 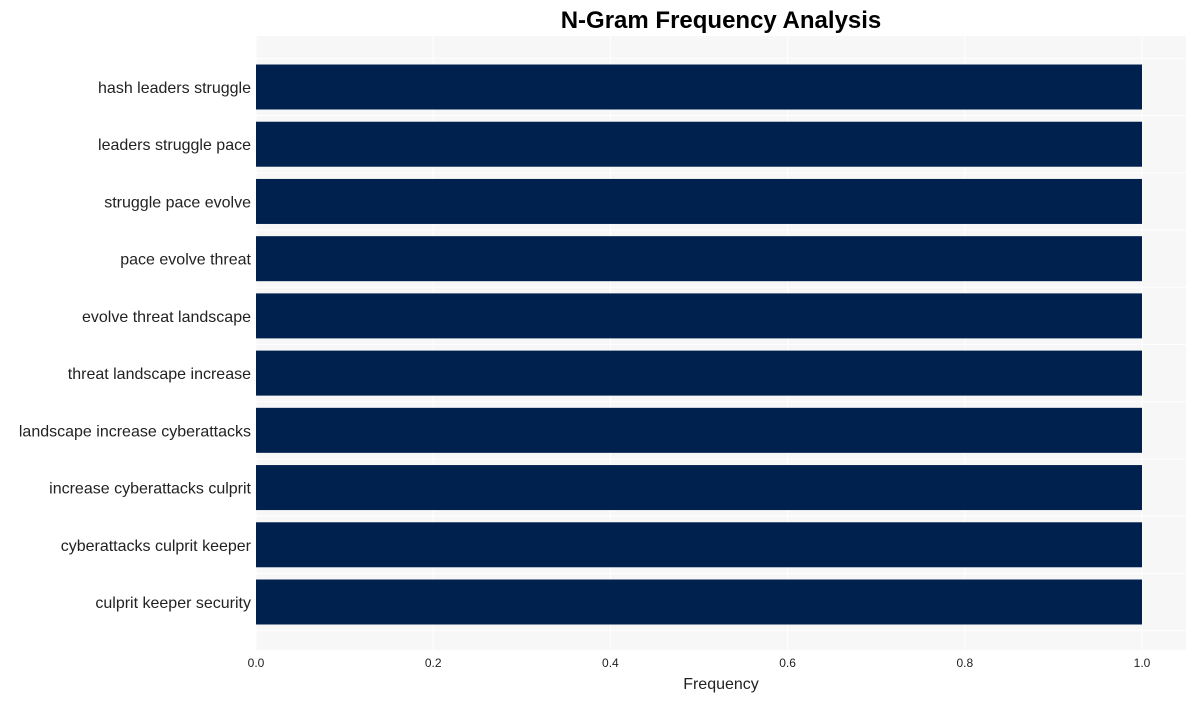 What do you see at coordinates (156, 546) in the screenshot?
I see `y-tick-label: cyberattacks culprit keeper` at bounding box center [156, 546].